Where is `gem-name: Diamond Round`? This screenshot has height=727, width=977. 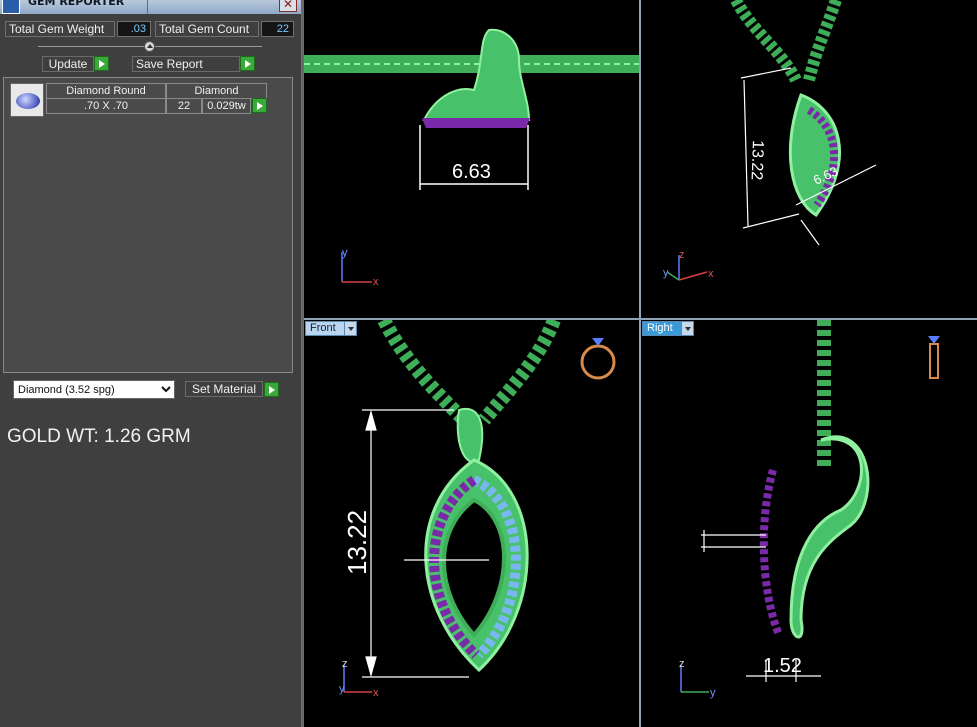
gem-name: Diamond Round is located at coordinates (106, 91).